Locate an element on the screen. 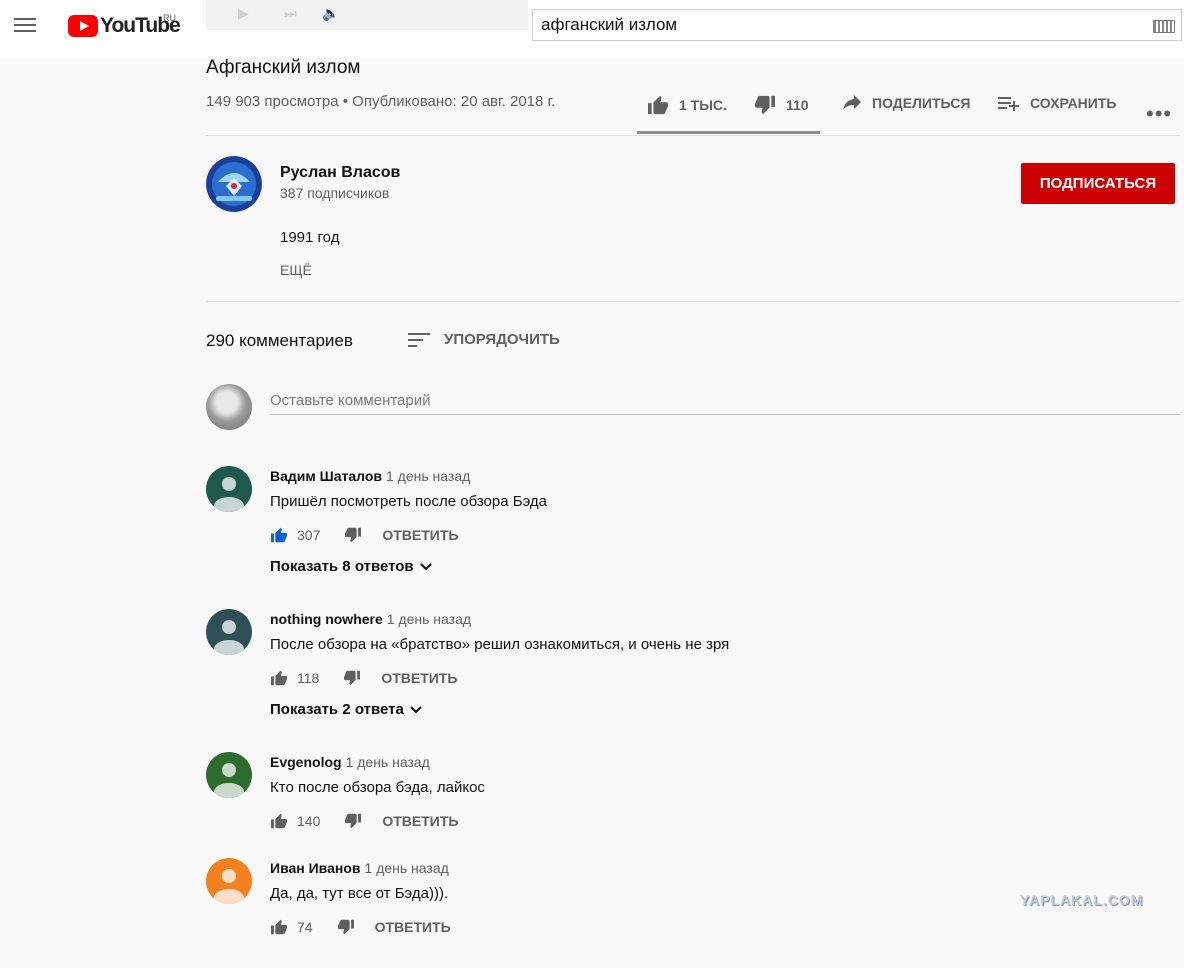 Image resolution: width=1184 pixels, height=968 pixels. comment-actions: 118 ОТВЕТИТЬ is located at coordinates (363, 678).